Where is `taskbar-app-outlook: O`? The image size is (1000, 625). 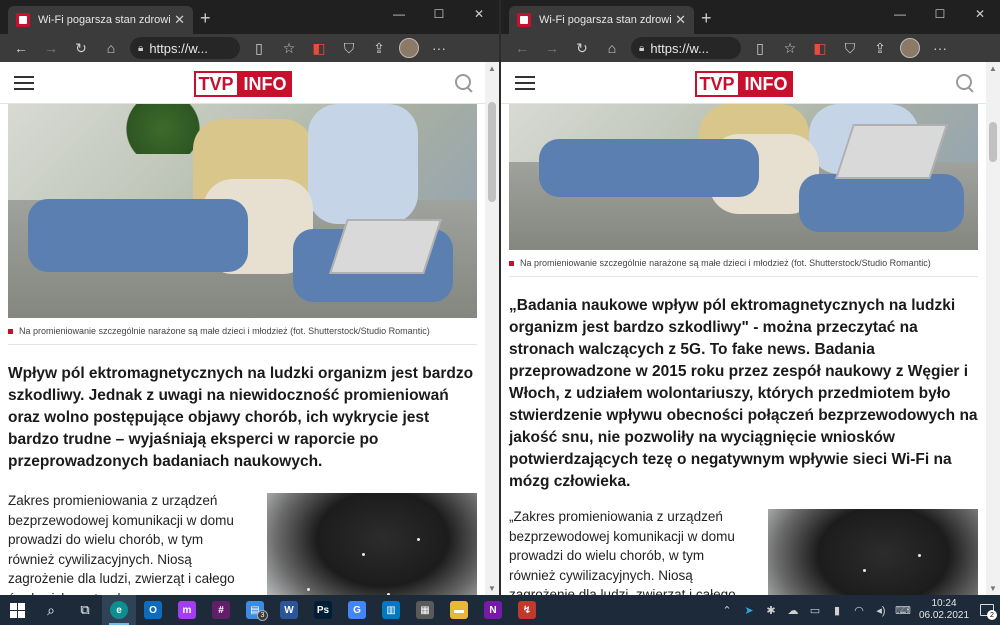
taskbar-app-outlook: O is located at coordinates (153, 610).